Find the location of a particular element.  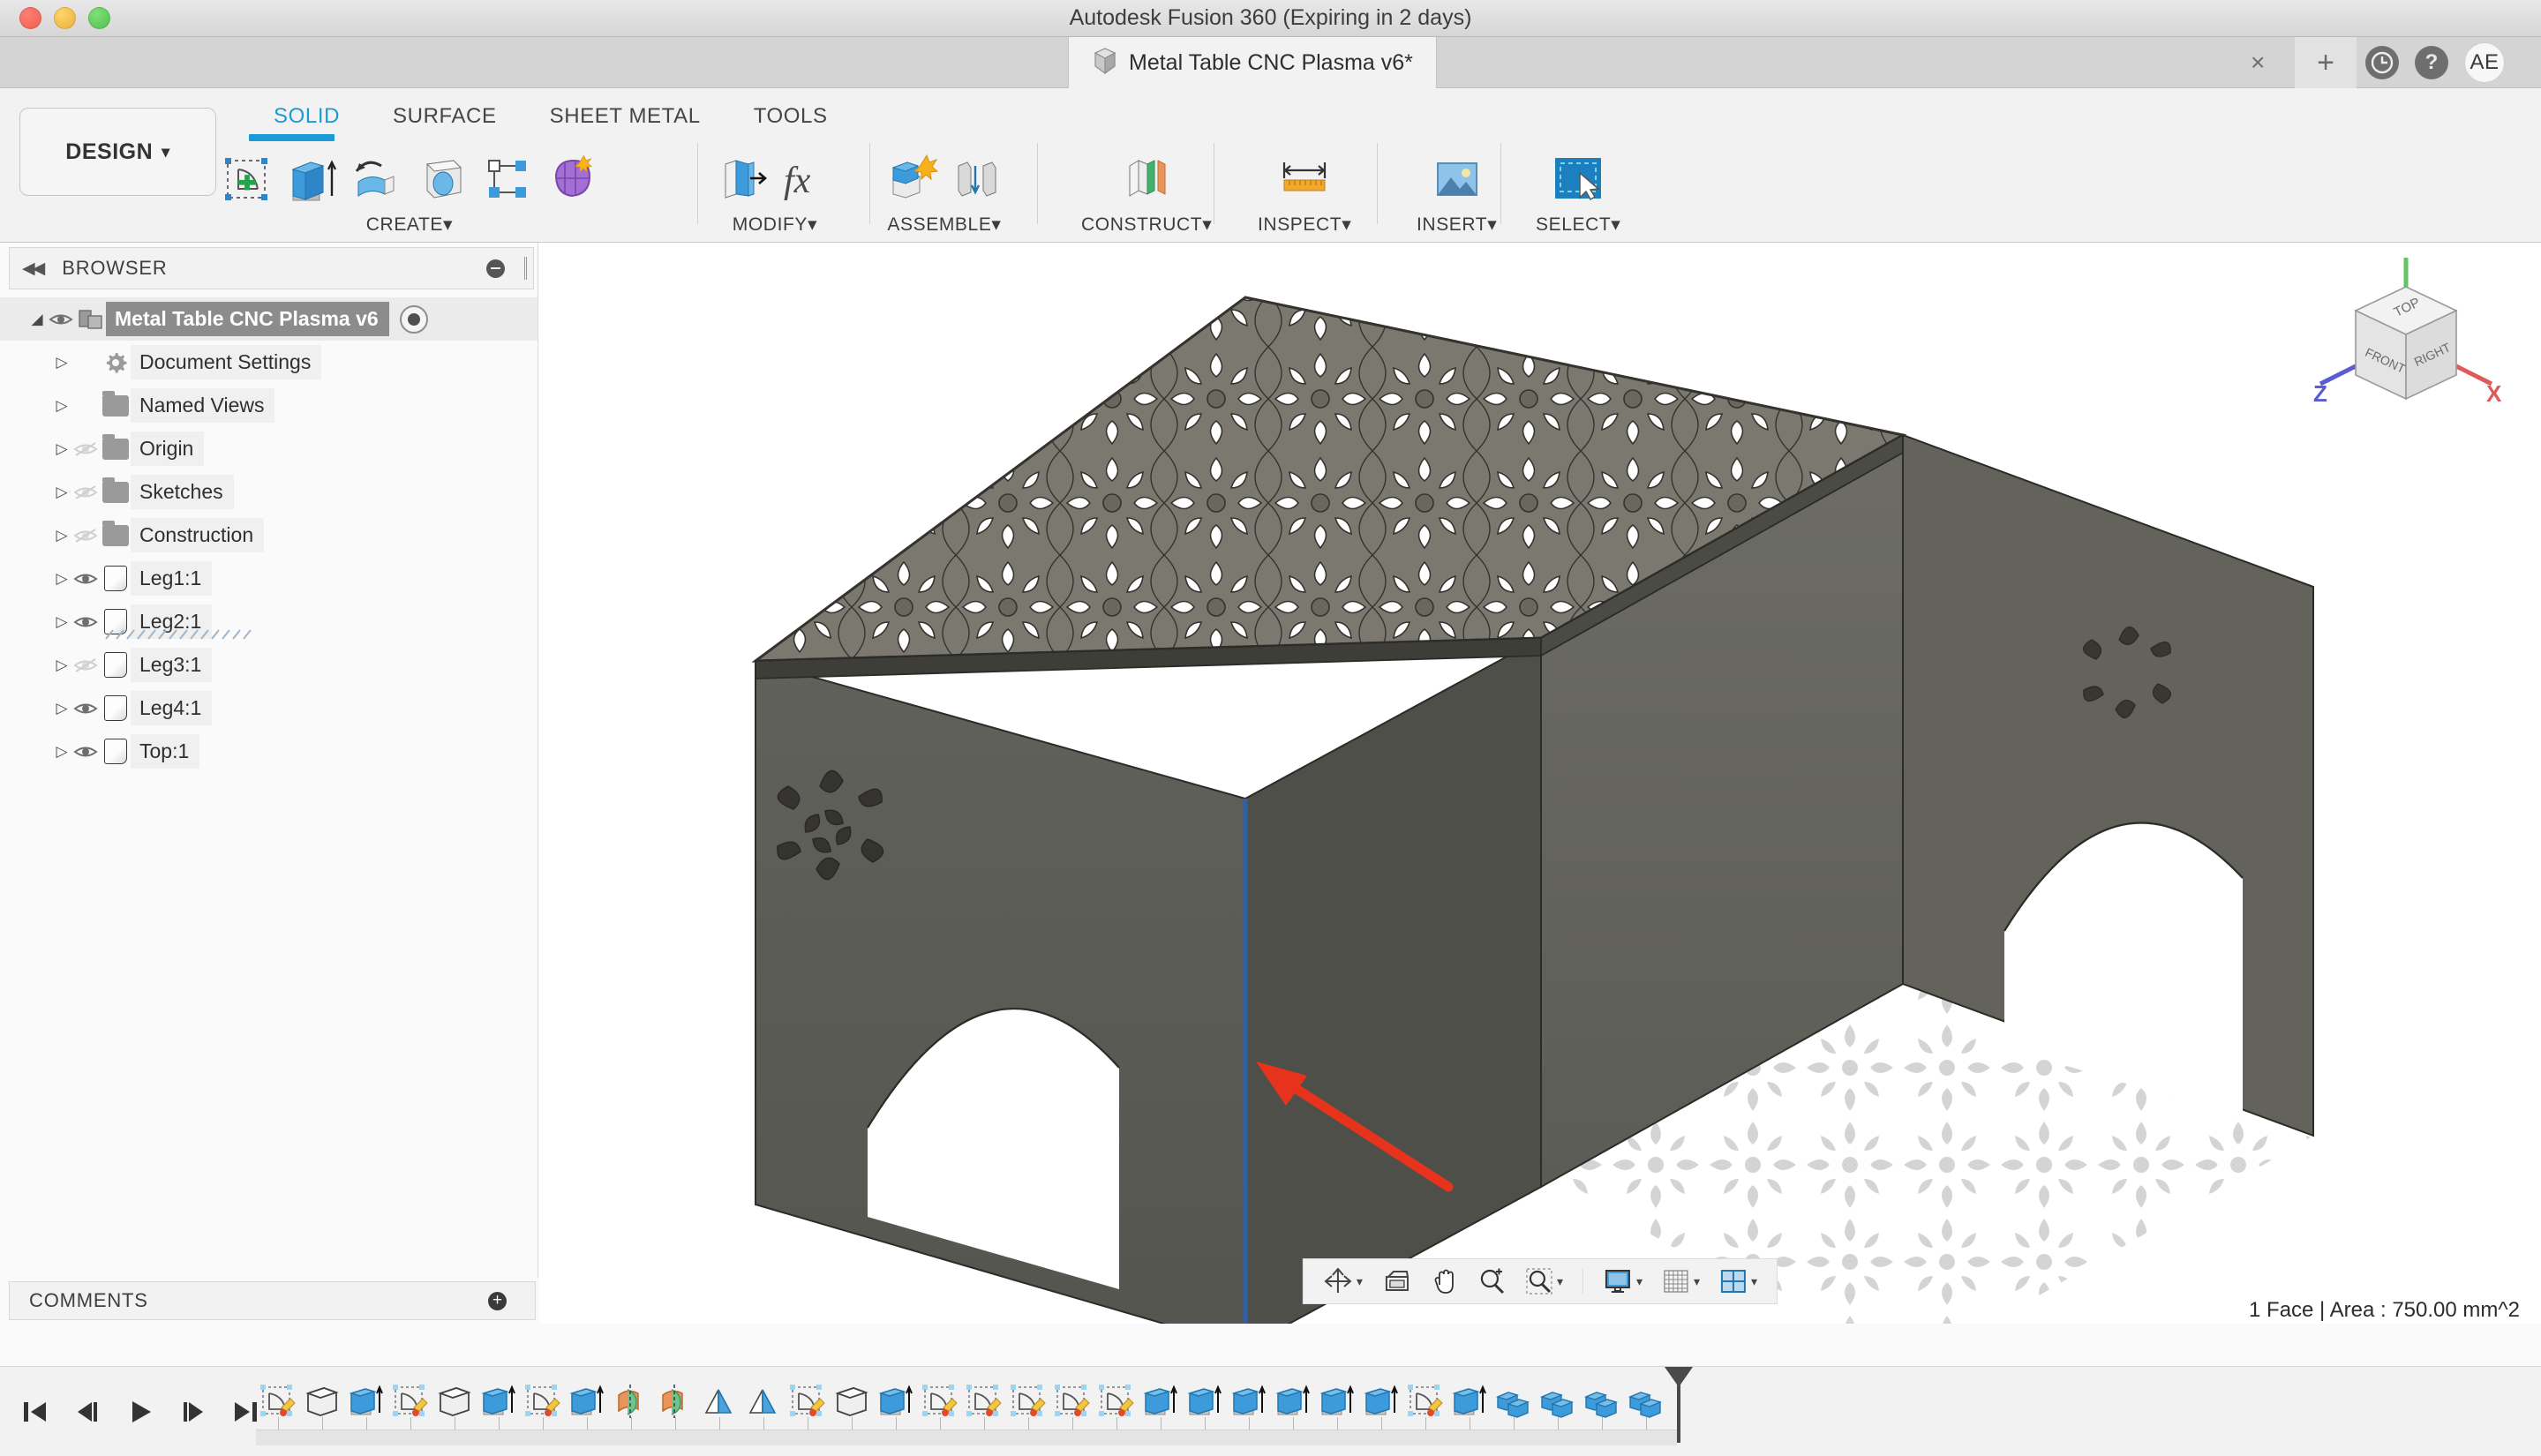

tree-item-origin: ▷ Origin is located at coordinates (269, 448).